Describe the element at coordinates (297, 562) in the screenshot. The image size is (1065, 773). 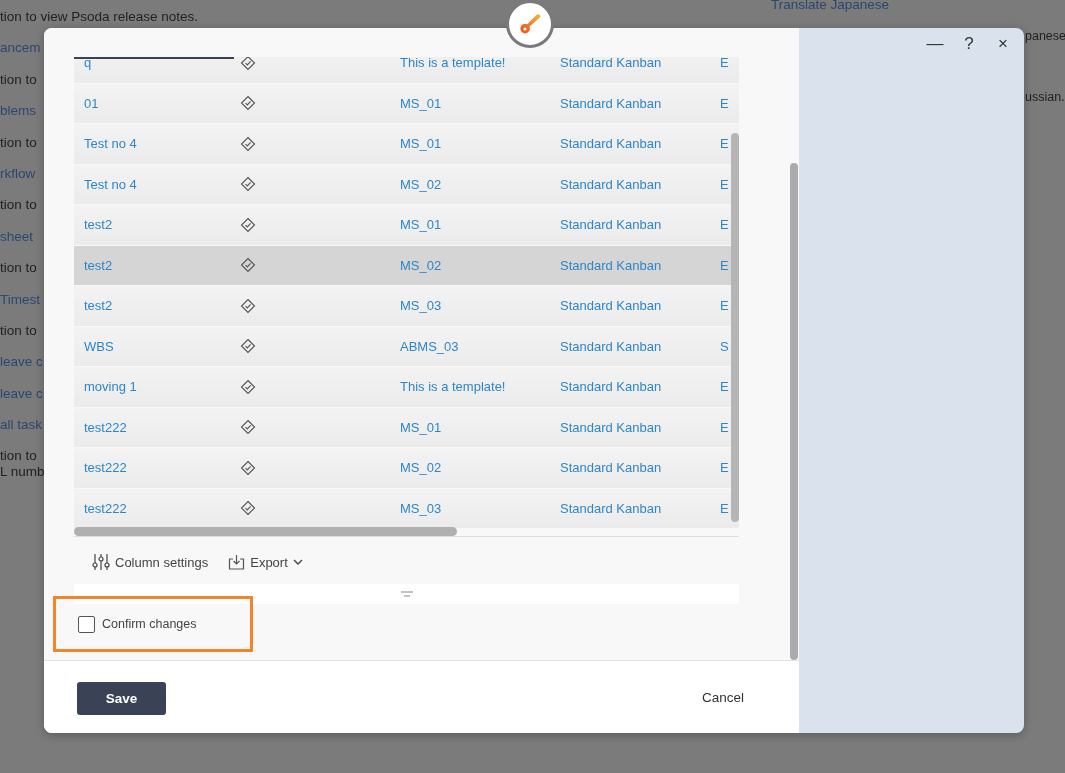
I see `chevron-down-icon` at that location.